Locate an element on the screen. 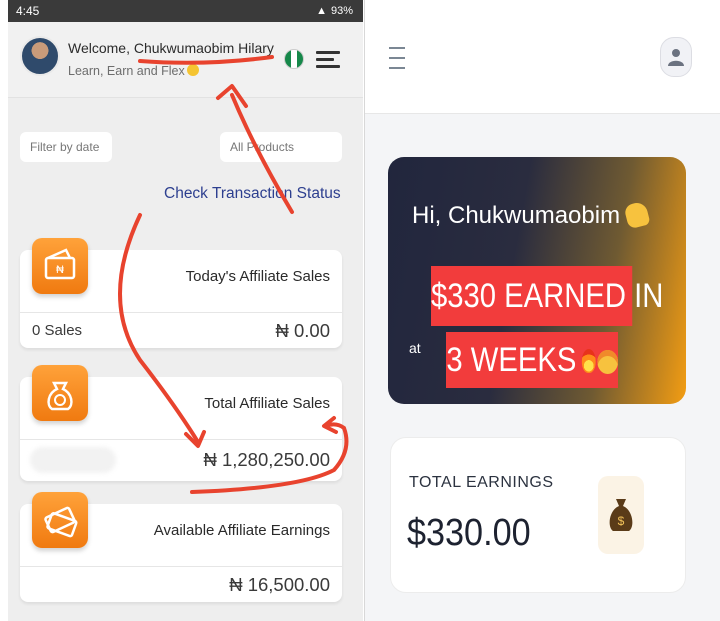 Image resolution: width=720 pixels, height=621 pixels. waving-hand-icon is located at coordinates (637, 215).